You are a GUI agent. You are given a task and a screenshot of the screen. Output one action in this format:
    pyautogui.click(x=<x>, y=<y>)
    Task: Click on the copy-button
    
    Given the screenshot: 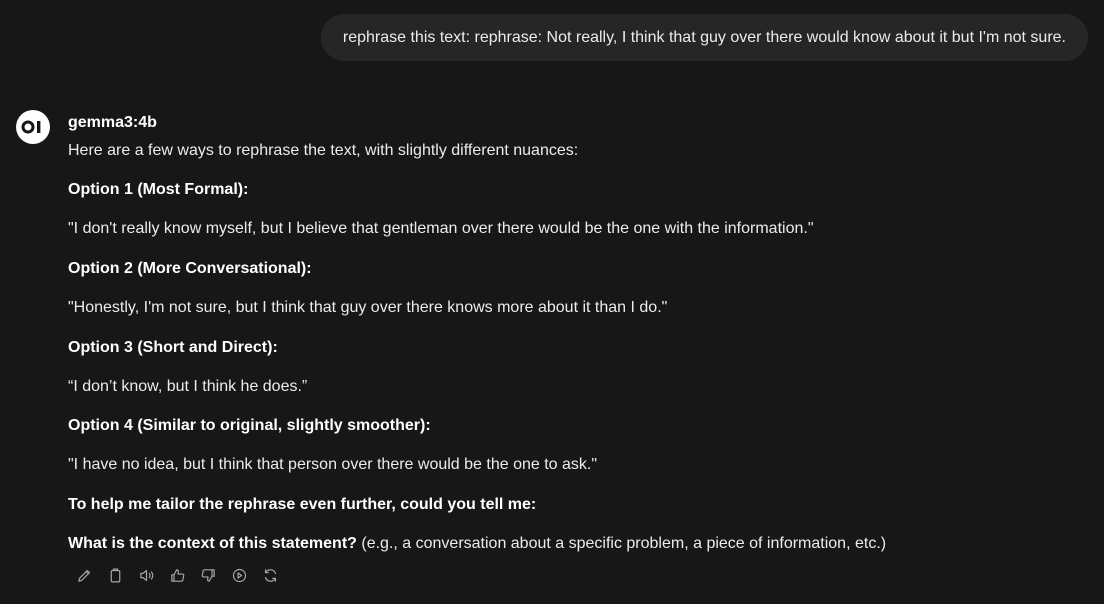 What is the action you would take?
    pyautogui.click(x=115, y=575)
    